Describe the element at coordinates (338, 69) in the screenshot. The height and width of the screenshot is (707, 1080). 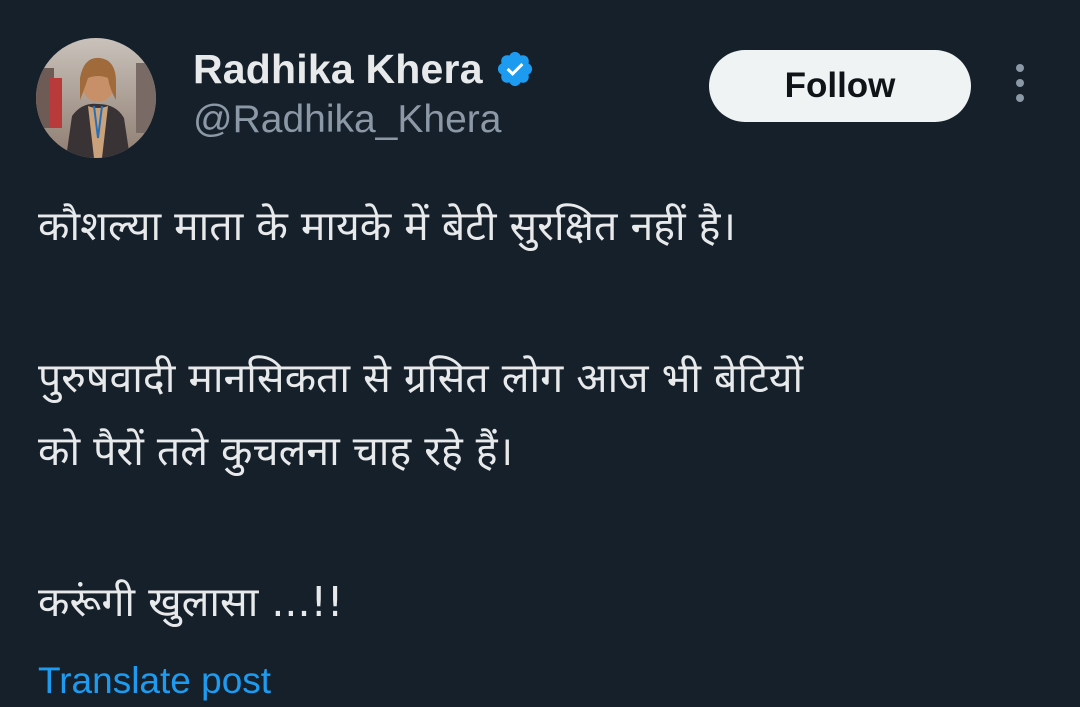
I see `author-display-name: Radhika Khera` at that location.